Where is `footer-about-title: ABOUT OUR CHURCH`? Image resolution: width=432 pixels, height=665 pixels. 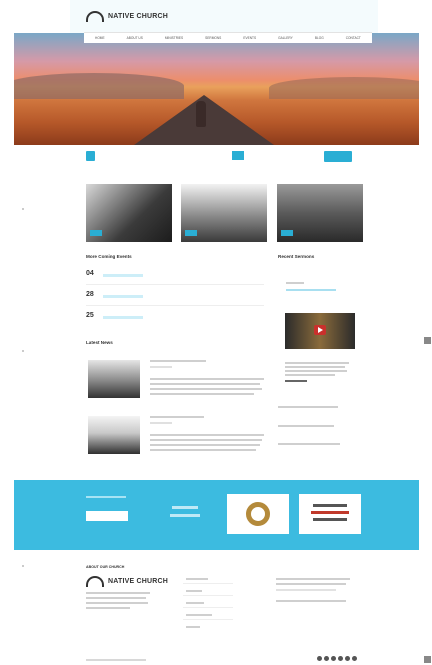
footer-about-title: ABOUT OUR CHURCH is located at coordinates (105, 567).